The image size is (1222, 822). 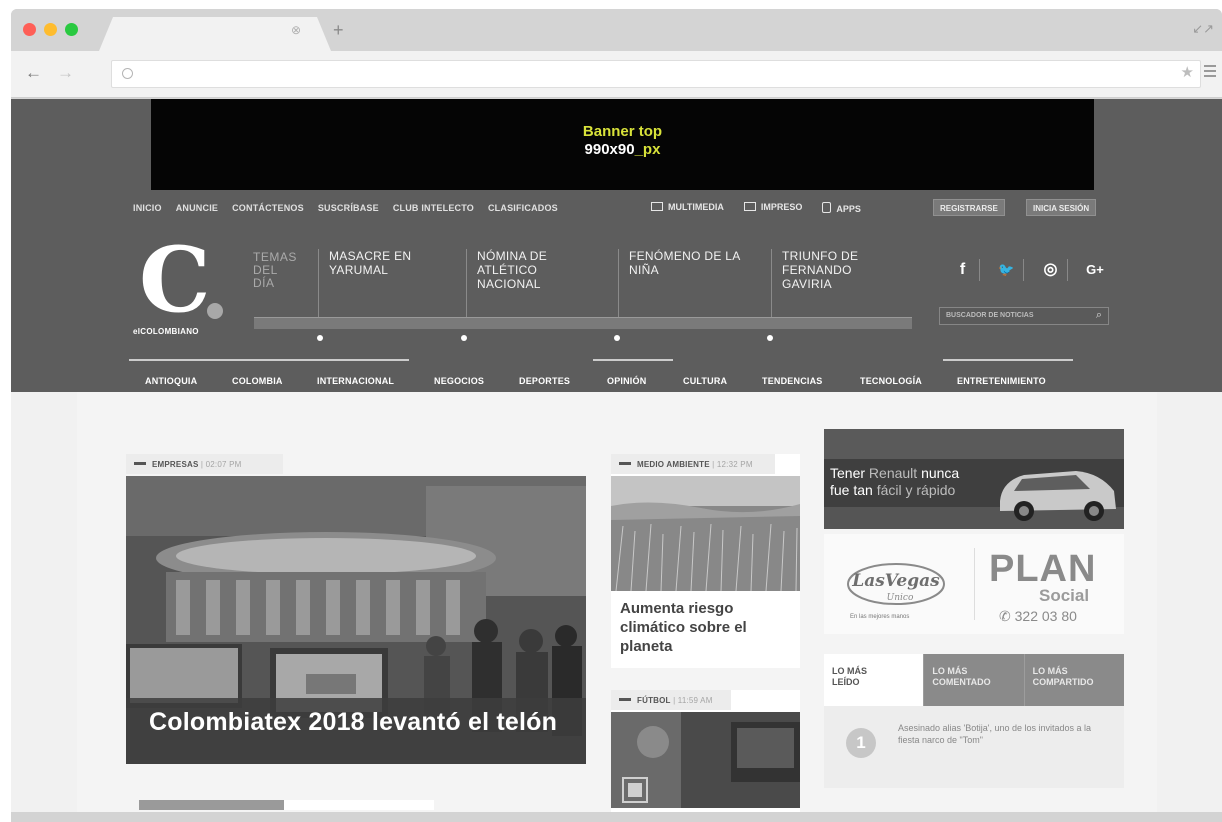 What do you see at coordinates (656, 74) in the screenshot?
I see `url-input` at bounding box center [656, 74].